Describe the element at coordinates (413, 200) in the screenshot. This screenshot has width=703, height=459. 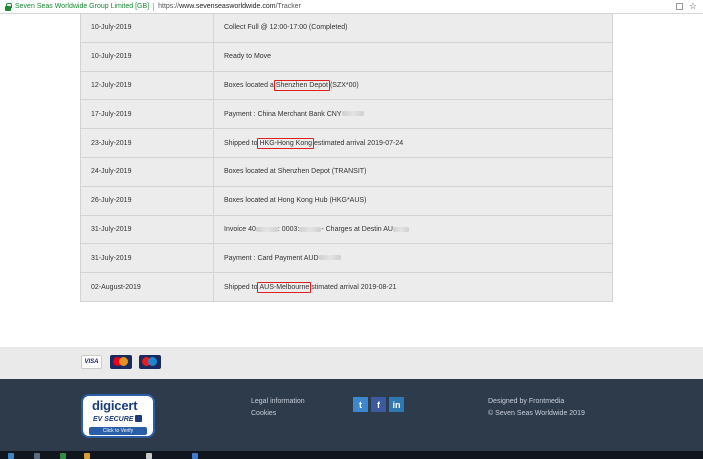
I see `row-description: Boxes located at Hong Kong Hub (HKG*AUS)` at that location.